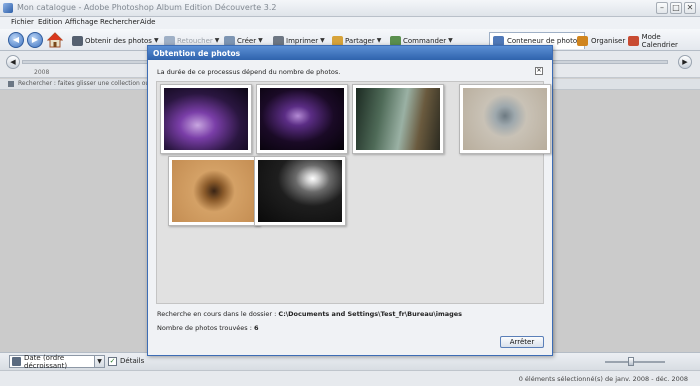 This screenshot has height=386, width=700. What do you see at coordinates (16, 40) in the screenshot?
I see `back-icon: ◀` at bounding box center [16, 40].